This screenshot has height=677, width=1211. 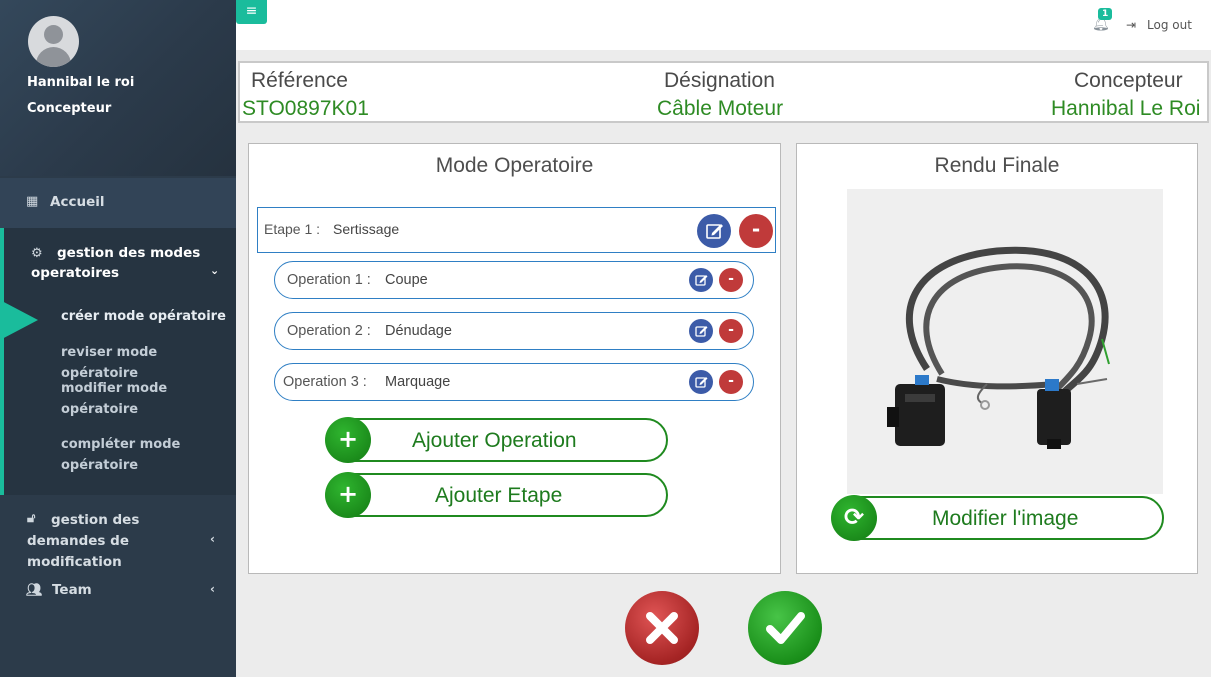 I want to click on edit-etape-button, so click(x=714, y=231).